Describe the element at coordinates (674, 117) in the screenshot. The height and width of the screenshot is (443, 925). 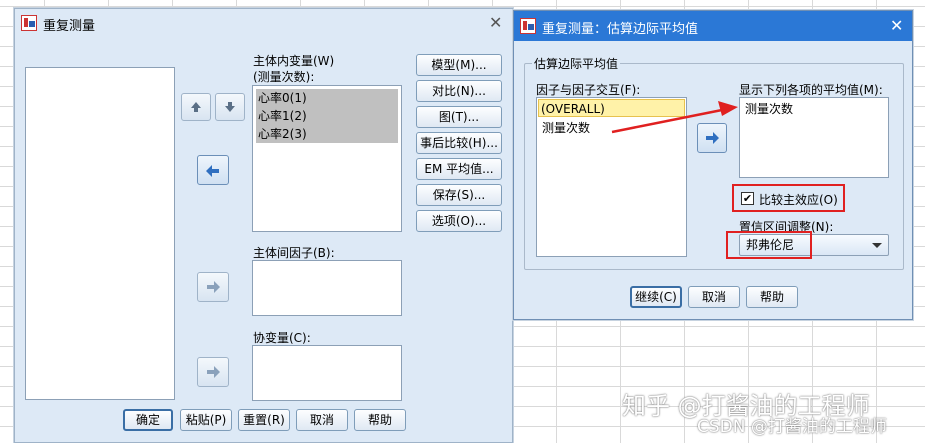
I see `annotation-arrow` at that location.